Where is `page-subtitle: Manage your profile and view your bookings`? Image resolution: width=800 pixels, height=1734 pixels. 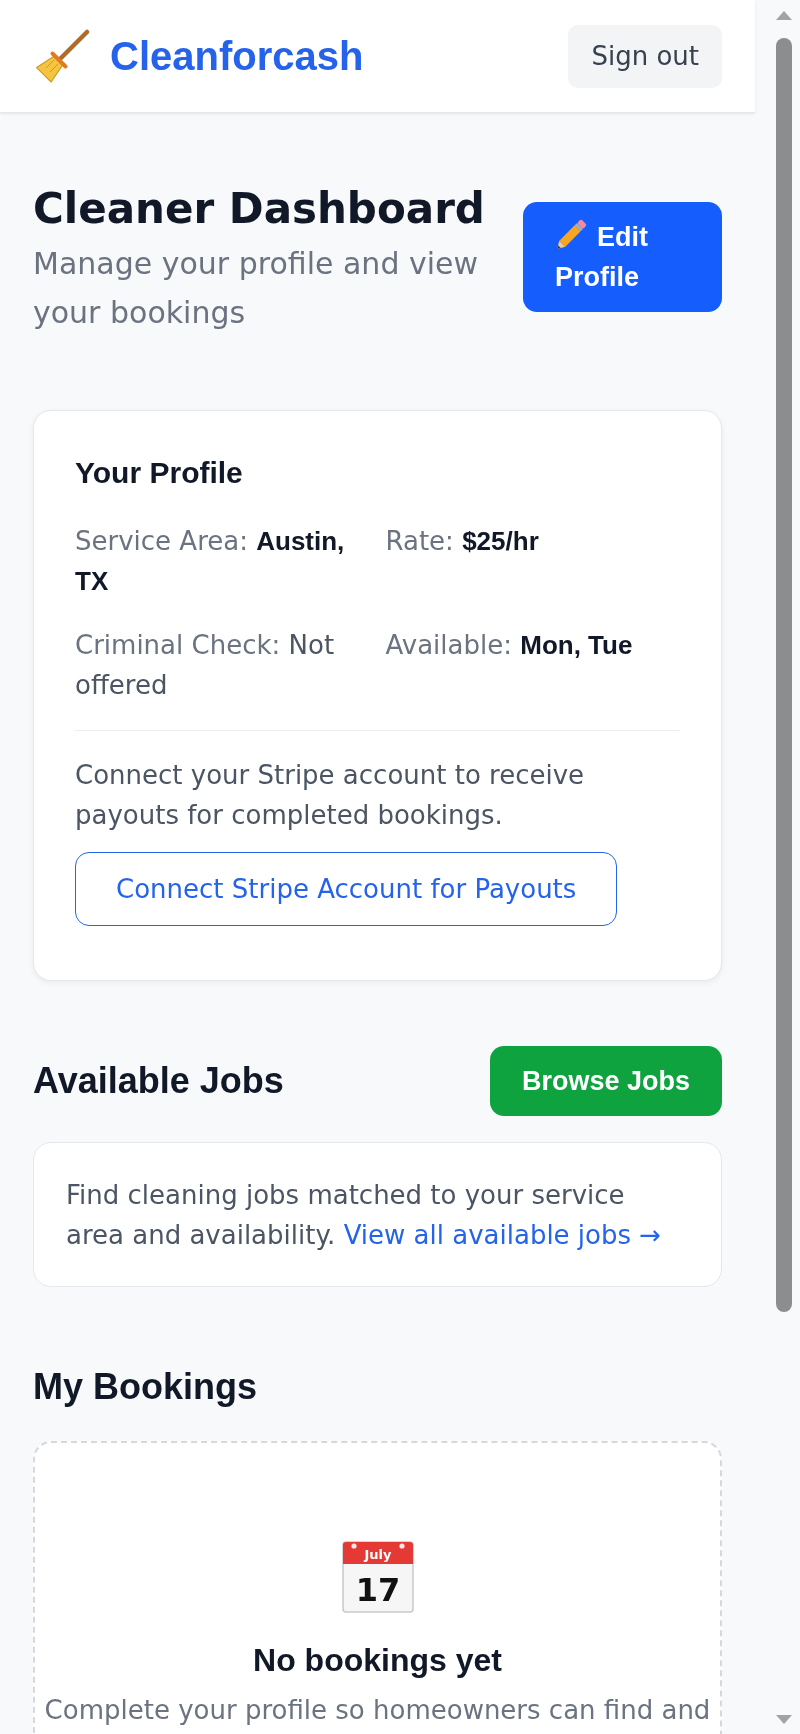
page-subtitle: Manage your profile and view your bookings is located at coordinates (256, 288).